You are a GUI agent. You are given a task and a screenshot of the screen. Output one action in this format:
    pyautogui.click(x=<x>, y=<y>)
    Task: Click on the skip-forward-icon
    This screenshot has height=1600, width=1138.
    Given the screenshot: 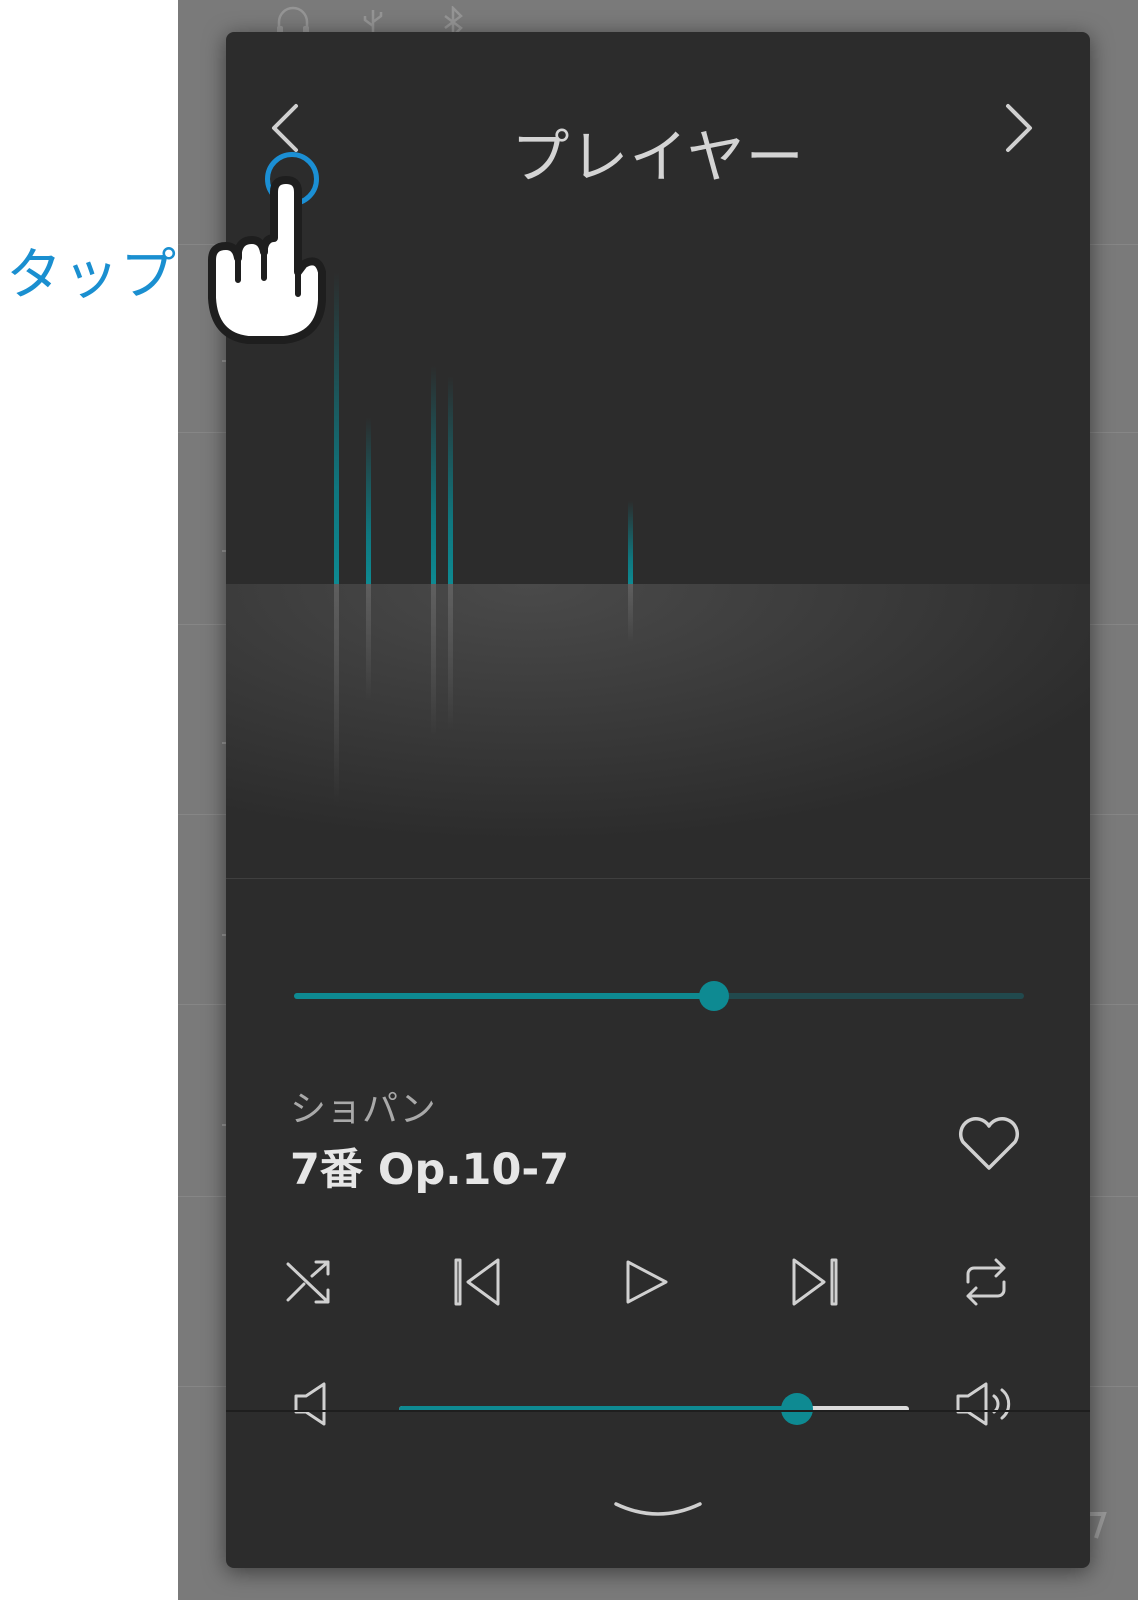 What is the action you would take?
    pyautogui.click(x=815, y=1282)
    